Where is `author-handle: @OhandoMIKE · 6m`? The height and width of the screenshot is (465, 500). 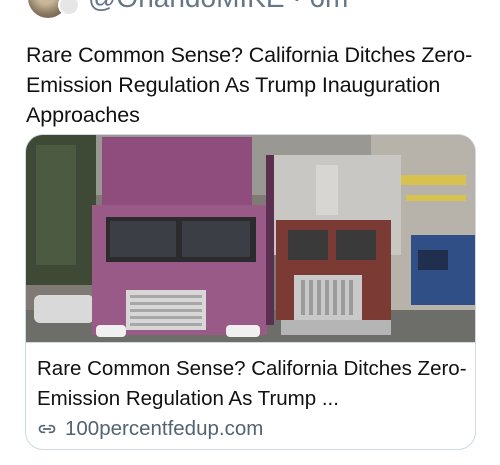
author-handle: @OhandoMIKE · 6m is located at coordinates (218, 7).